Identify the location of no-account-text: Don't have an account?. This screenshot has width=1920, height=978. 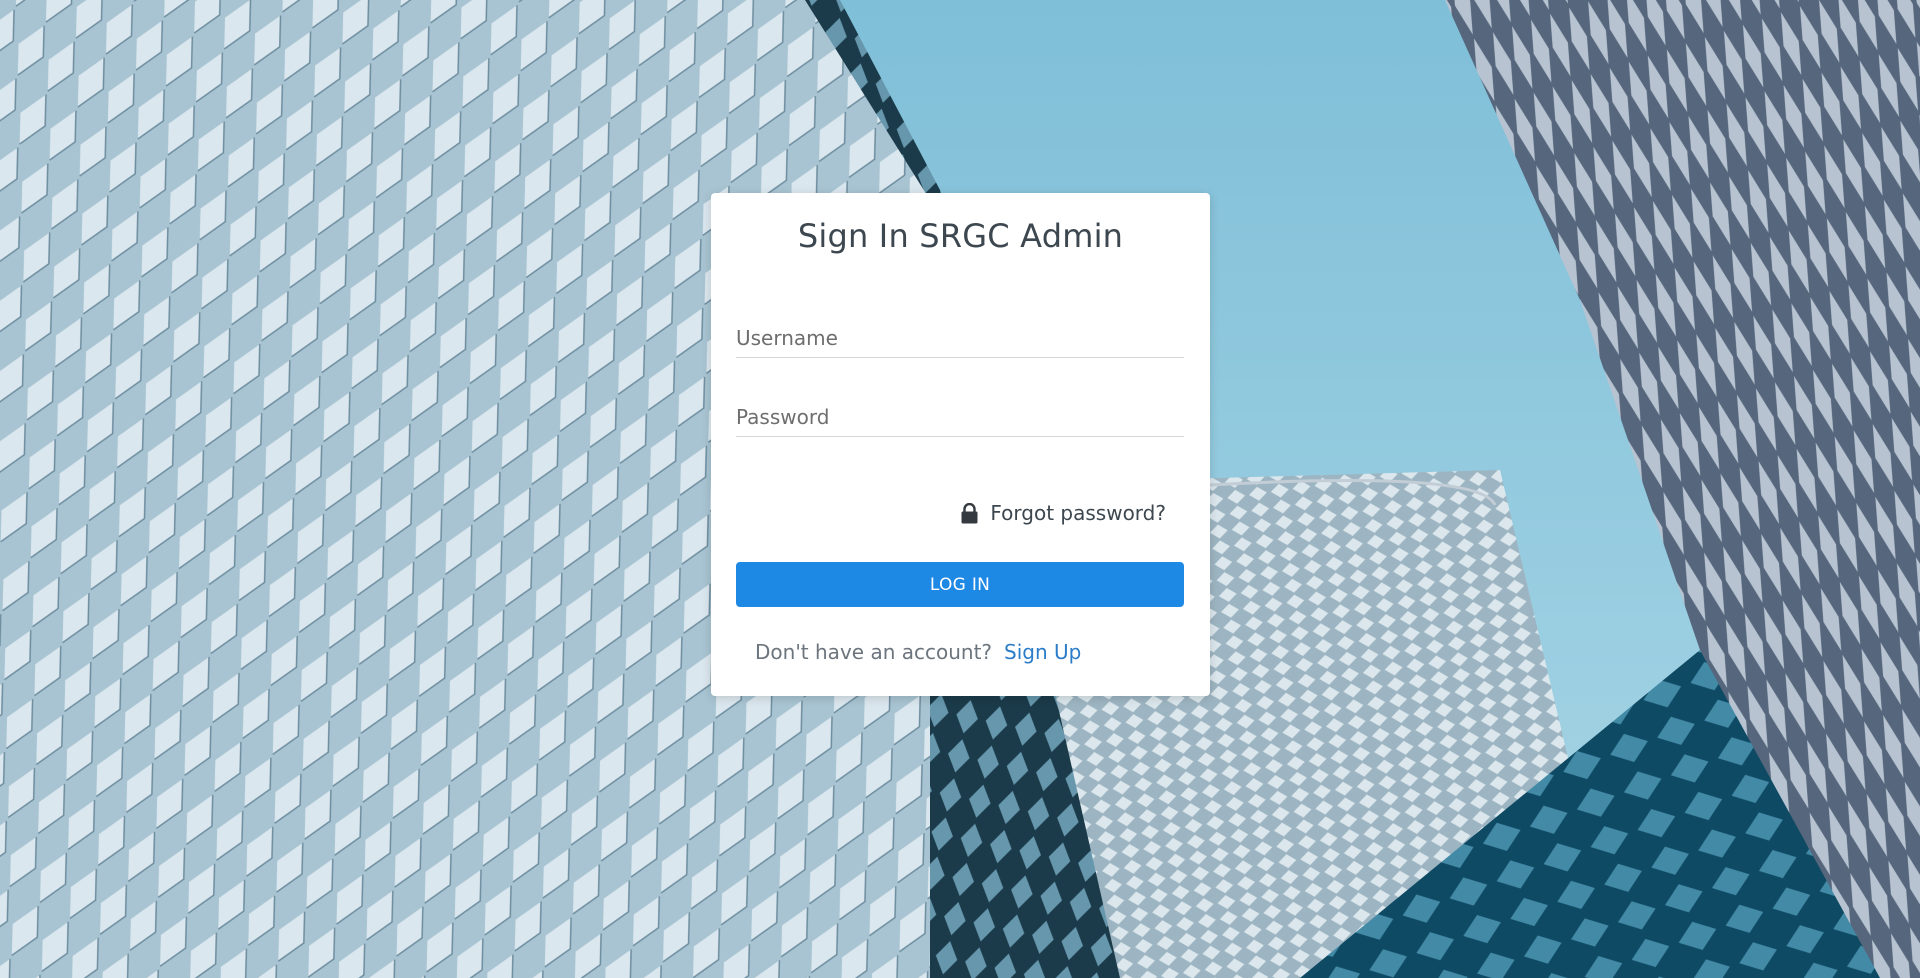
(874, 652).